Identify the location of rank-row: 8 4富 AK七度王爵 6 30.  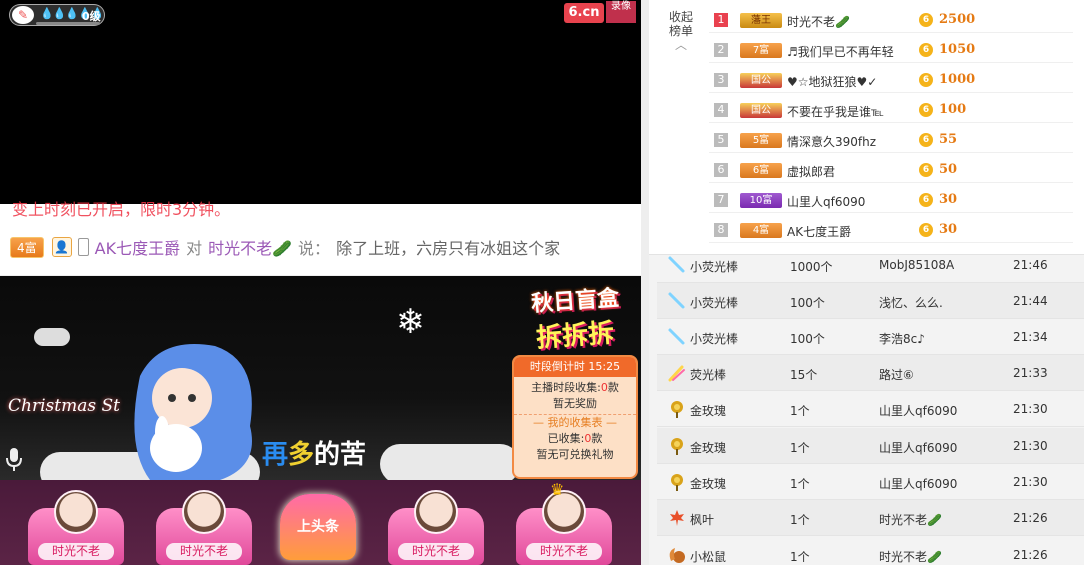
(891, 228).